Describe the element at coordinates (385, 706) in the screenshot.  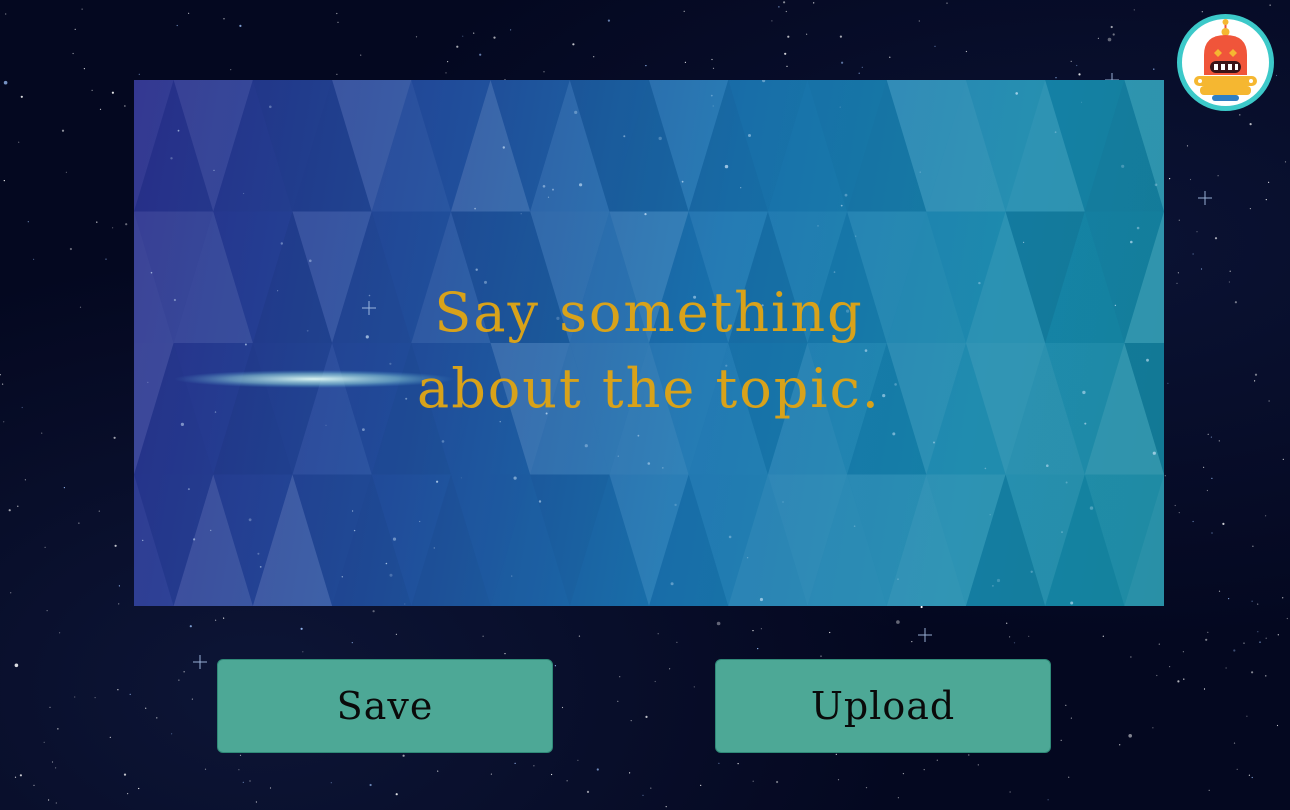
I see `save-button: Save` at that location.